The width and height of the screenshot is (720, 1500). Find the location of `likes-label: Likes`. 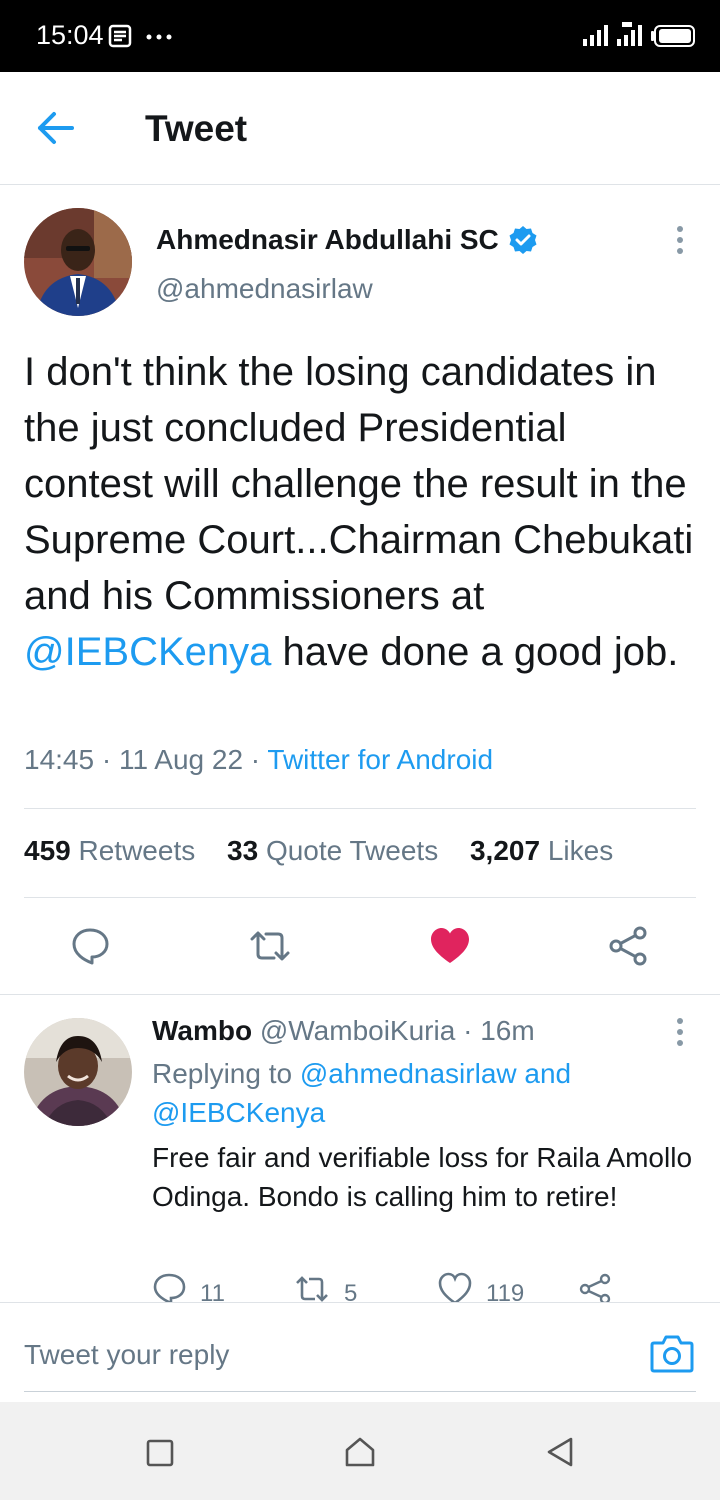

likes-label: Likes is located at coordinates (580, 850).